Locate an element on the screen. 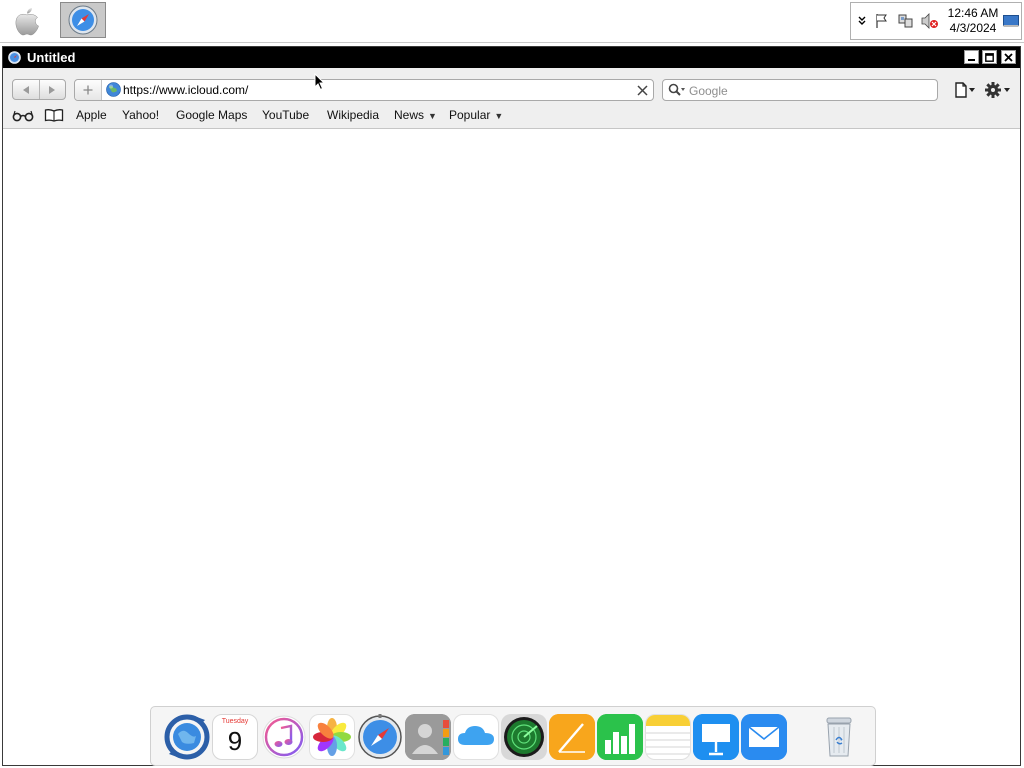  bookmark-folder-popular: Popular ▼ is located at coordinates (476, 115).